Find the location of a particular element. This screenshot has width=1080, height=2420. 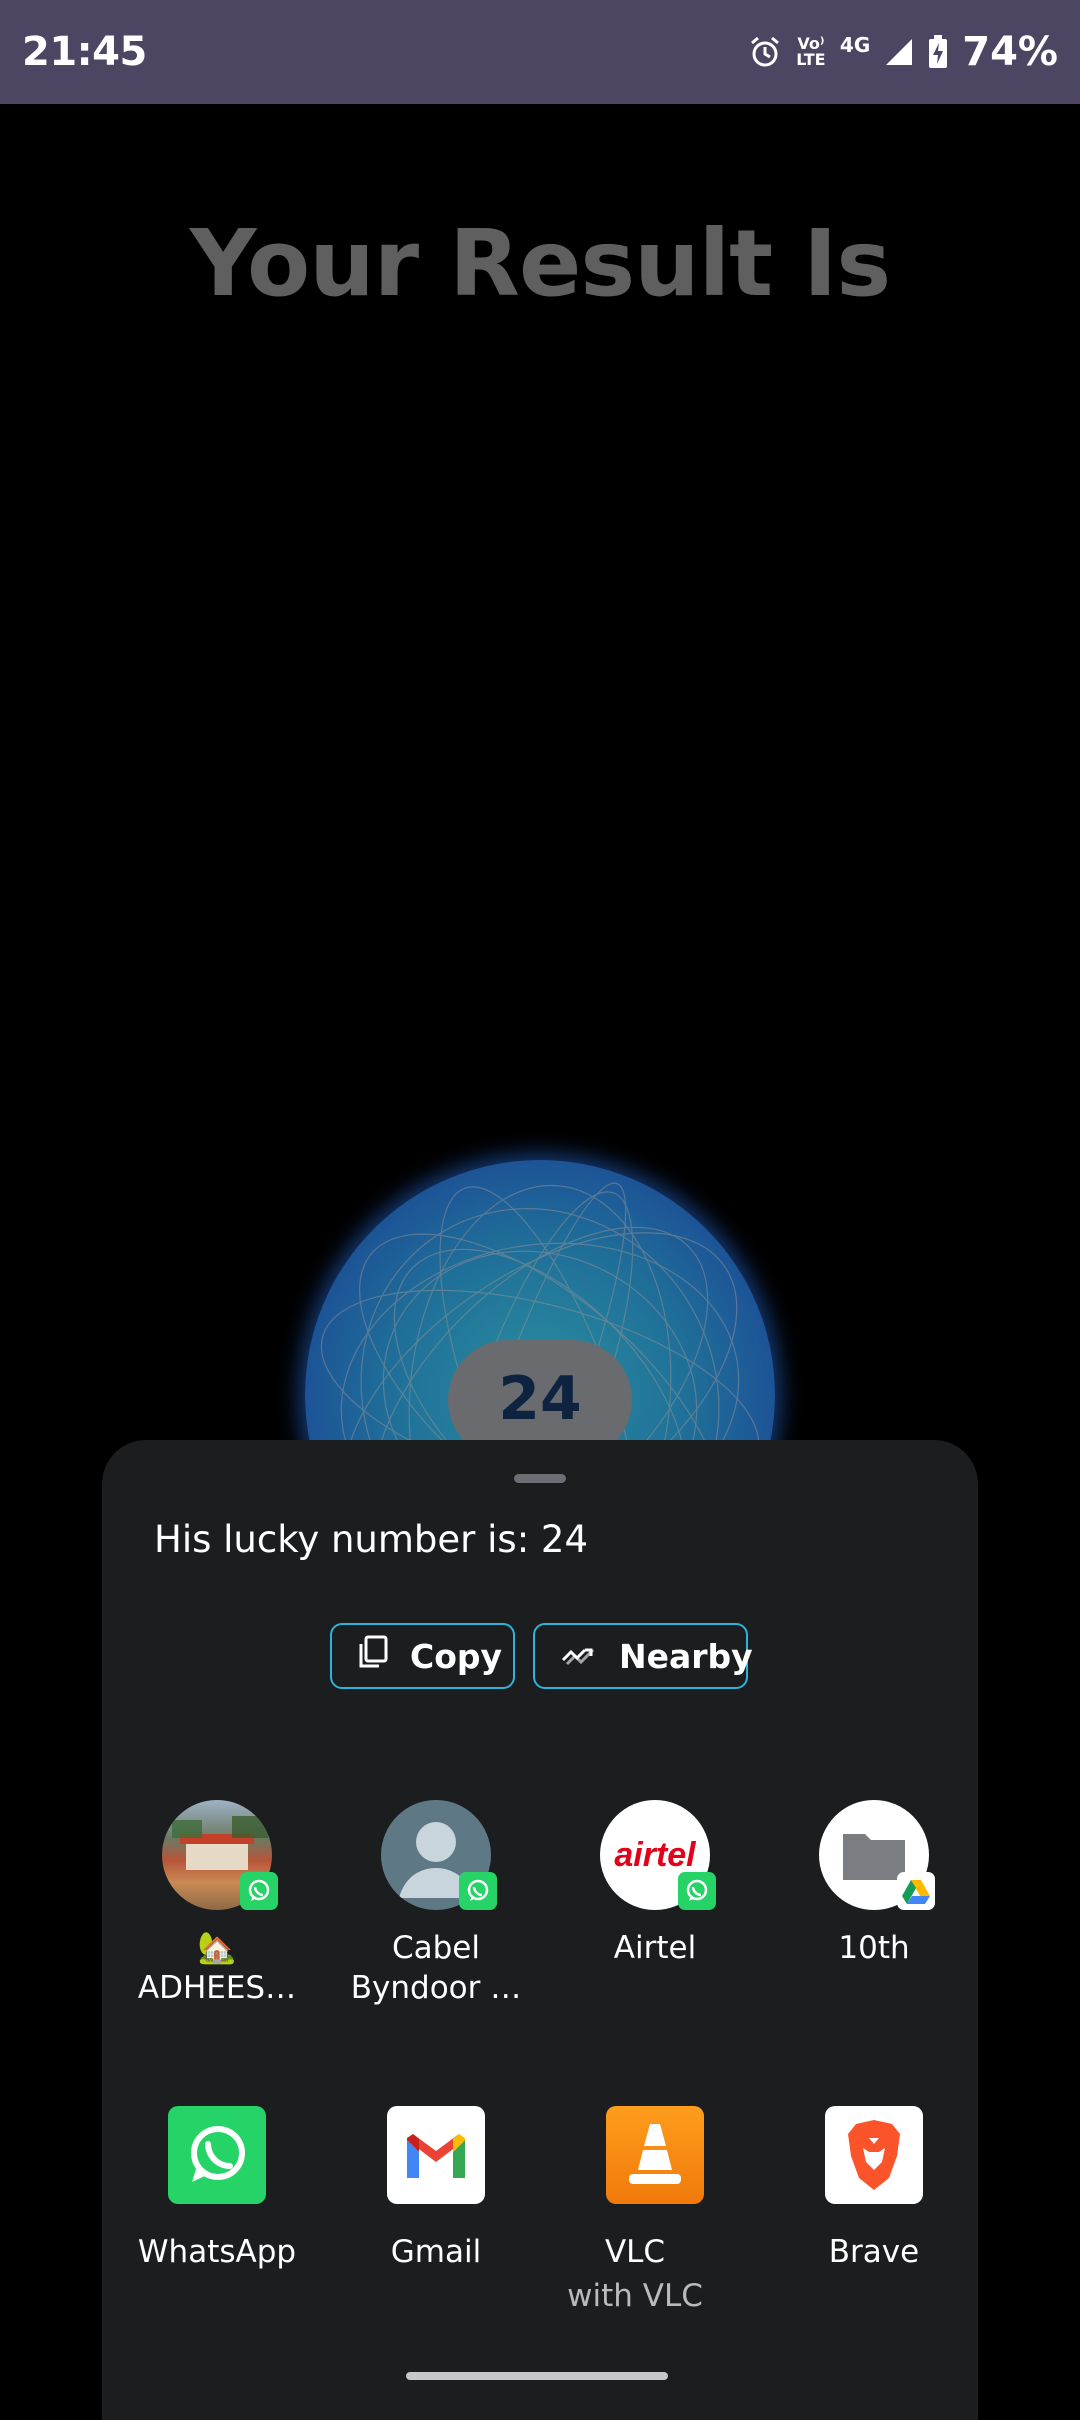

signal-icon is located at coordinates (899, 52).